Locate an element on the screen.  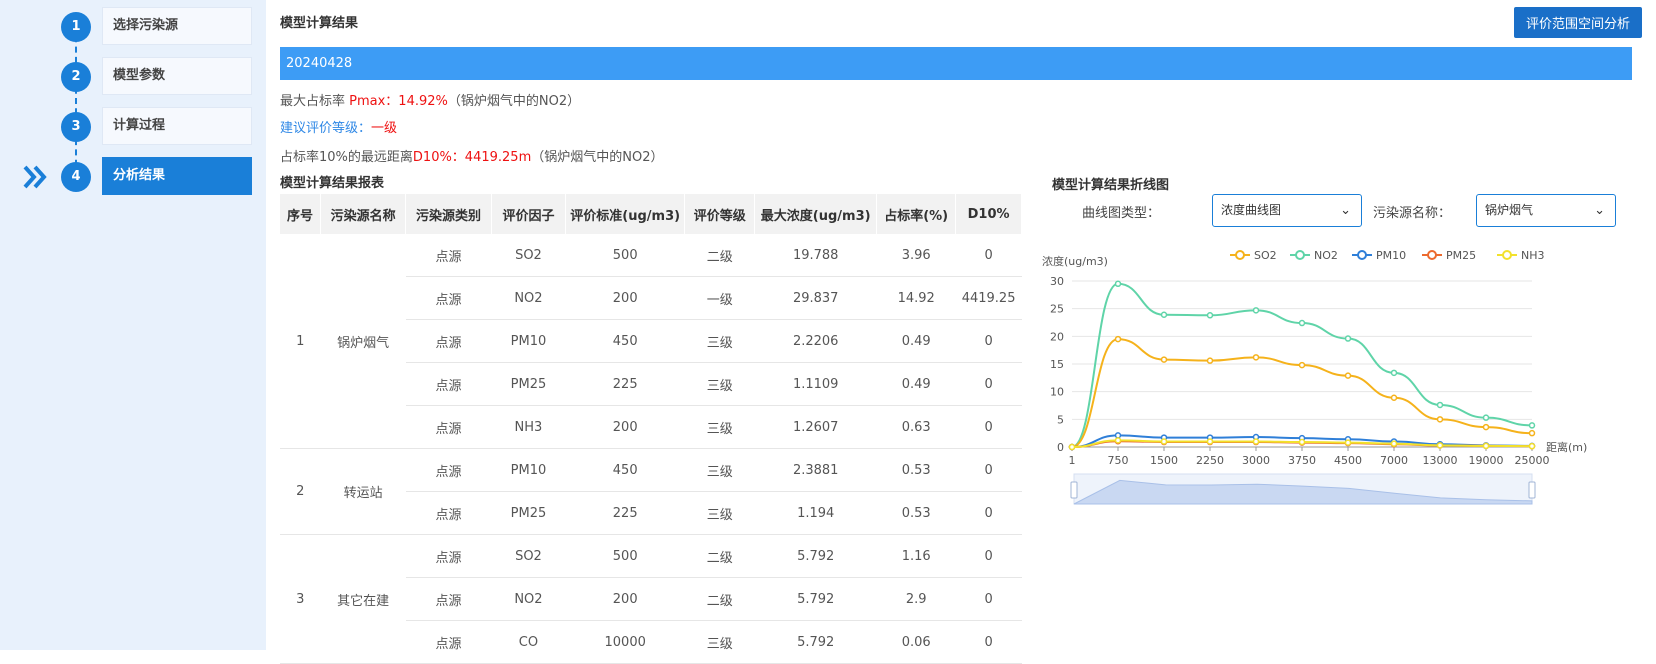
step-calc-process: 3 计算过程 is located at coordinates (133, 127).